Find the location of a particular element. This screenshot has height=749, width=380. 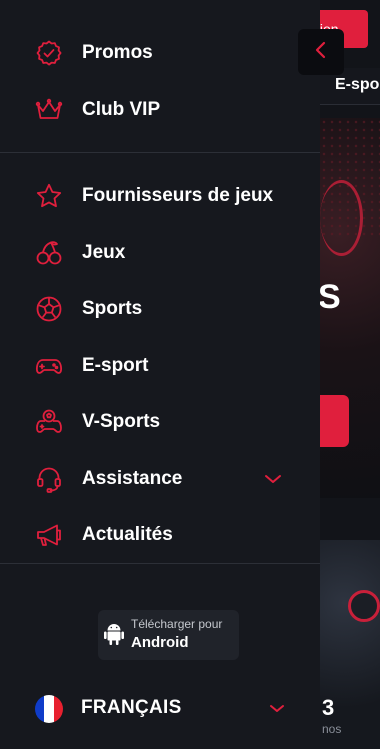

menu-item-sports: Sports is located at coordinates (160, 309).